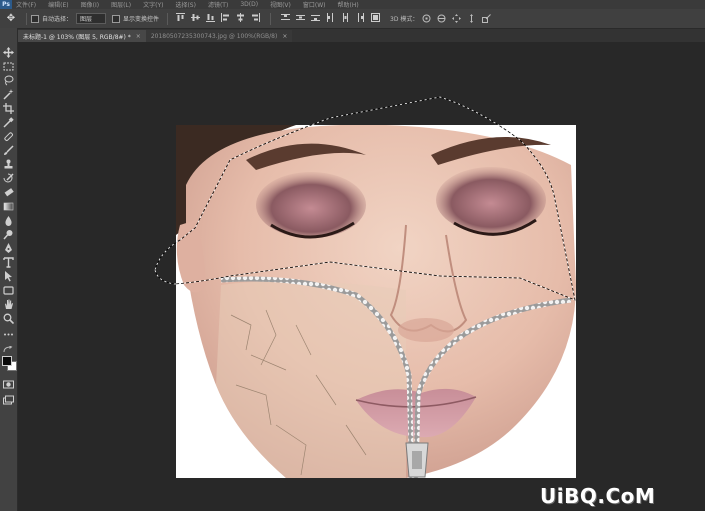 Image resolution: width=705 pixels, height=511 pixels. I want to click on menu-select: 选择(S), so click(185, 4).